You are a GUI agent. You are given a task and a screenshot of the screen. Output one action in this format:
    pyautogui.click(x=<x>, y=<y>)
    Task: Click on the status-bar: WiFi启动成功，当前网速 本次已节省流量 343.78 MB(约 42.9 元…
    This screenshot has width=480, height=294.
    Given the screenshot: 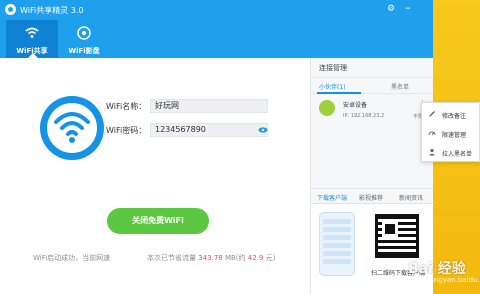 What is the action you would take?
    pyautogui.click(x=155, y=257)
    